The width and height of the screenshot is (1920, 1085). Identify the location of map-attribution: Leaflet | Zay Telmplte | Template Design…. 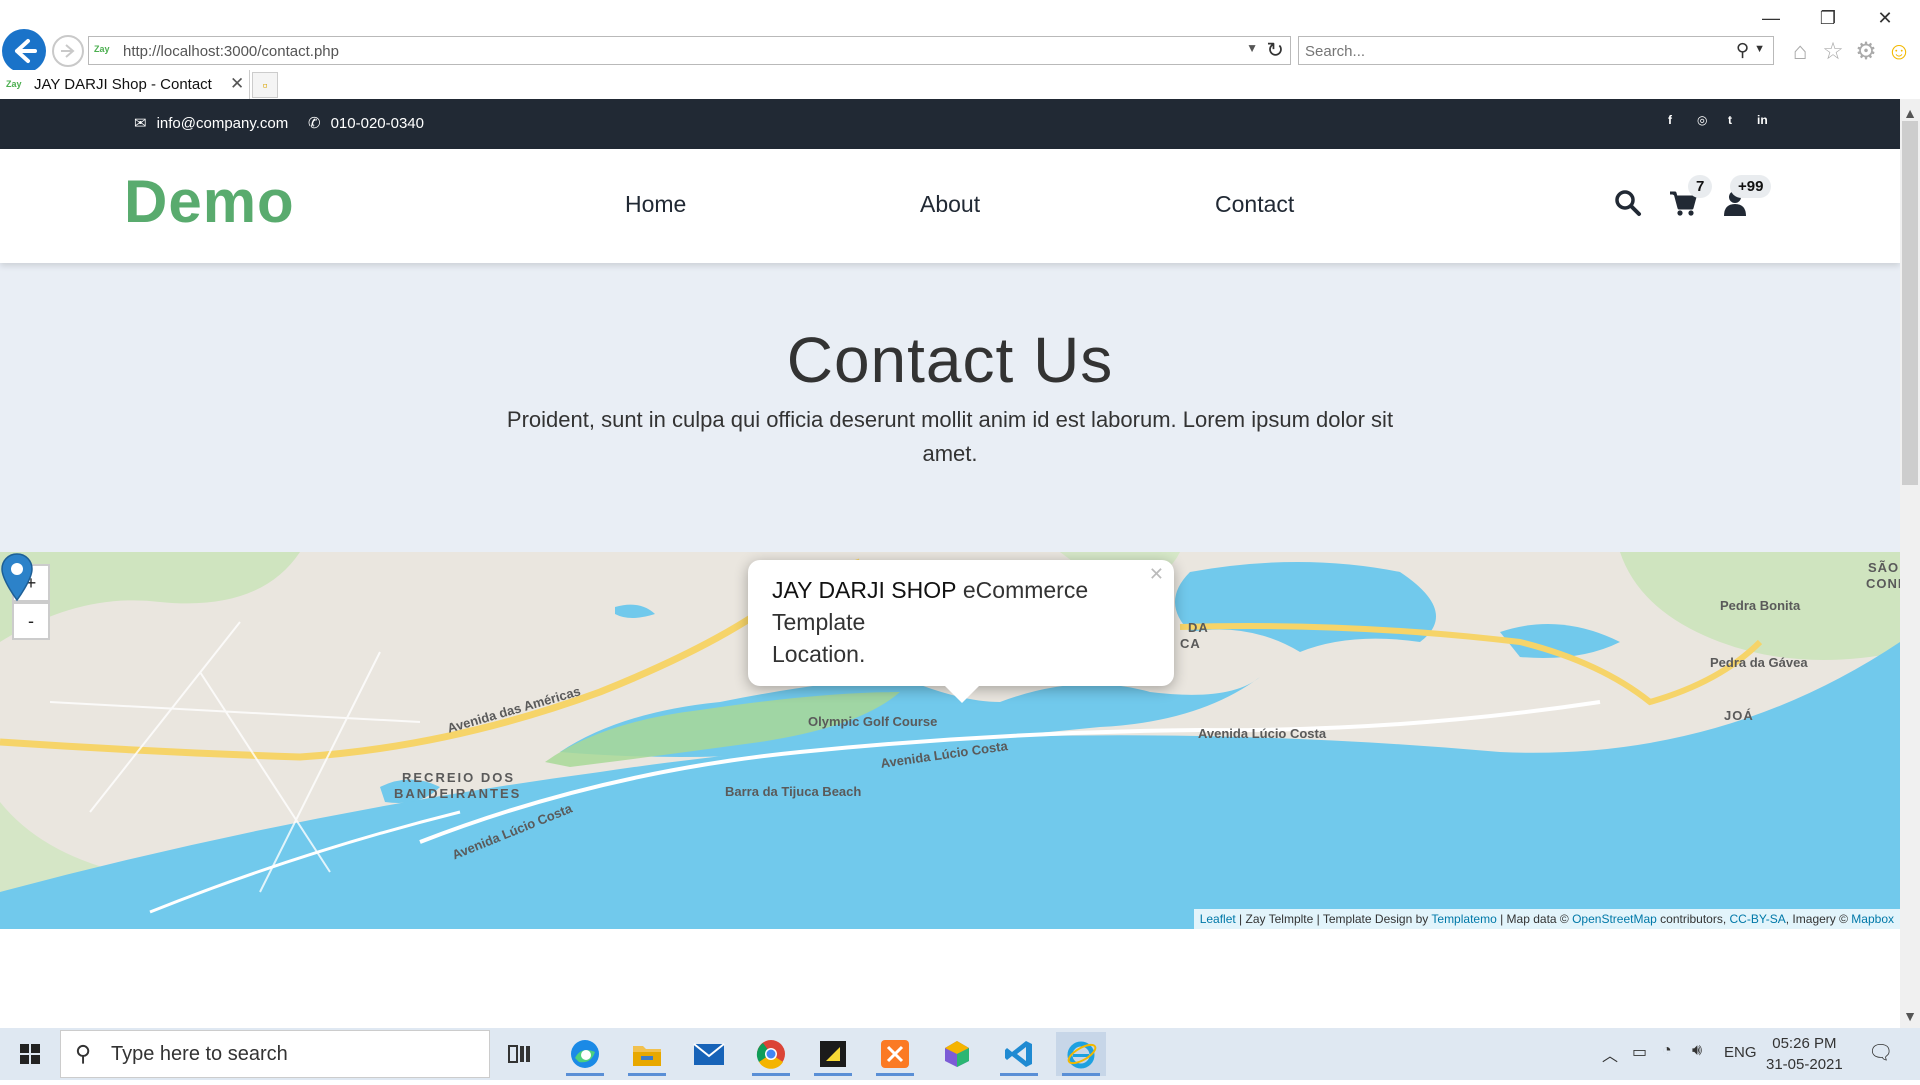
(1546, 919).